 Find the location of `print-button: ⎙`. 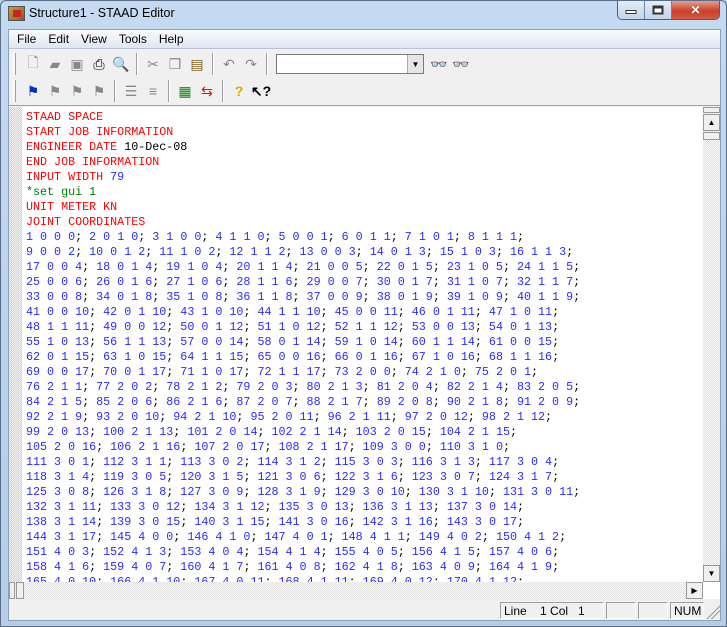

print-button: ⎙ is located at coordinates (99, 64).